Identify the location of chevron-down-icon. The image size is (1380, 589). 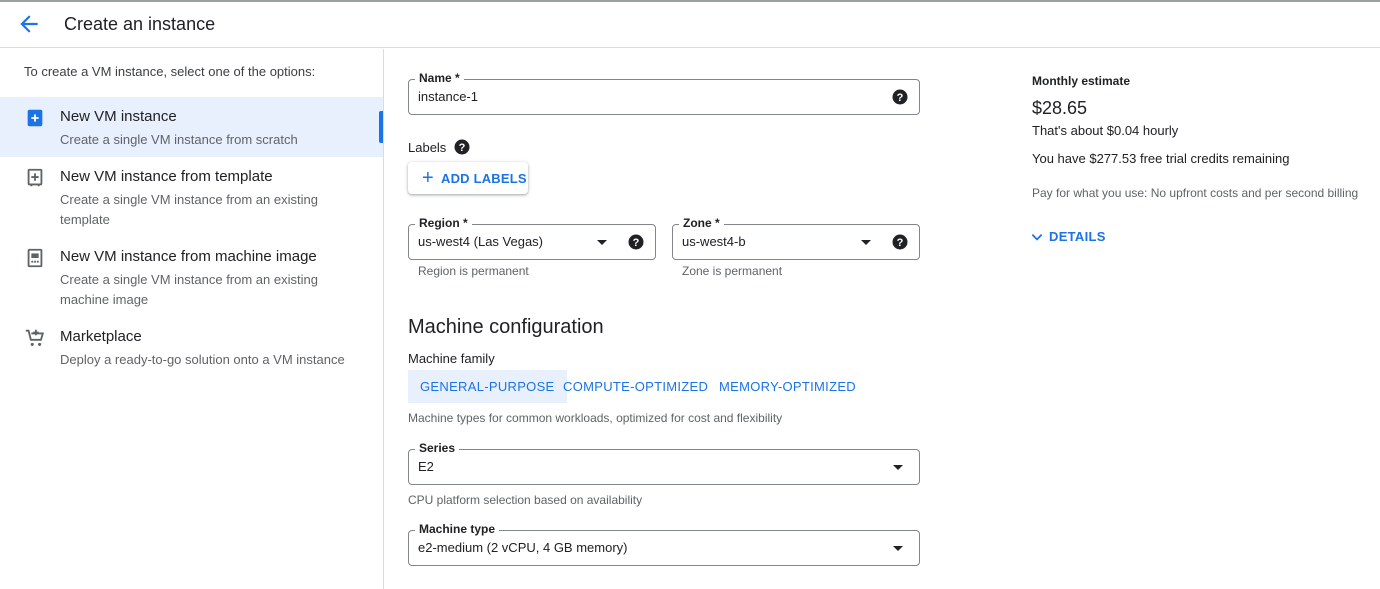
(1037, 237).